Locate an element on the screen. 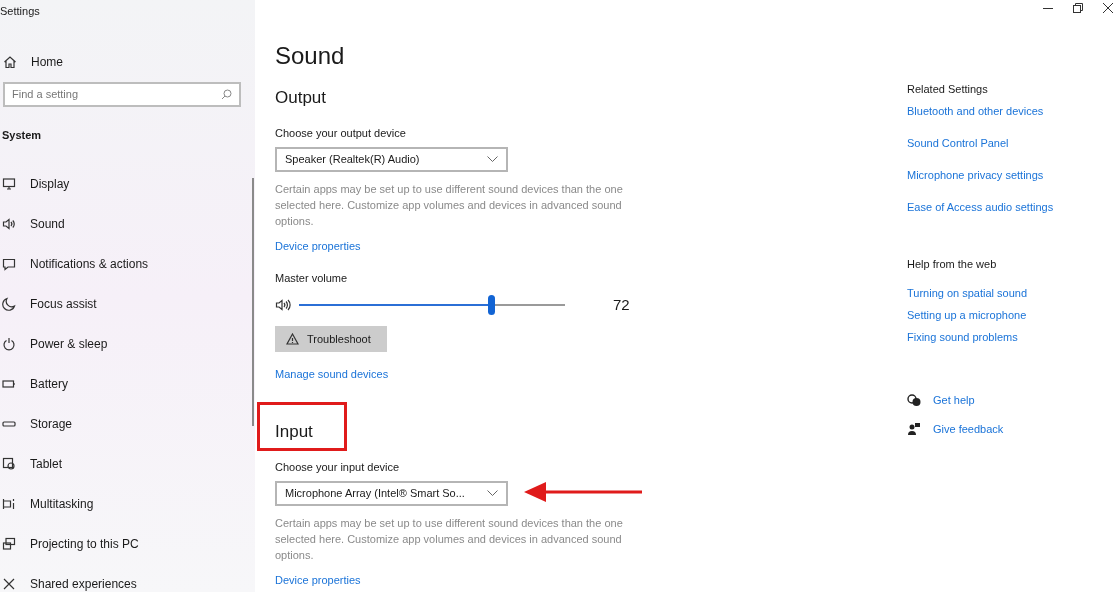 Image resolution: width=1117 pixels, height=592 pixels. sidebar-item: Sound is located at coordinates (47, 224).